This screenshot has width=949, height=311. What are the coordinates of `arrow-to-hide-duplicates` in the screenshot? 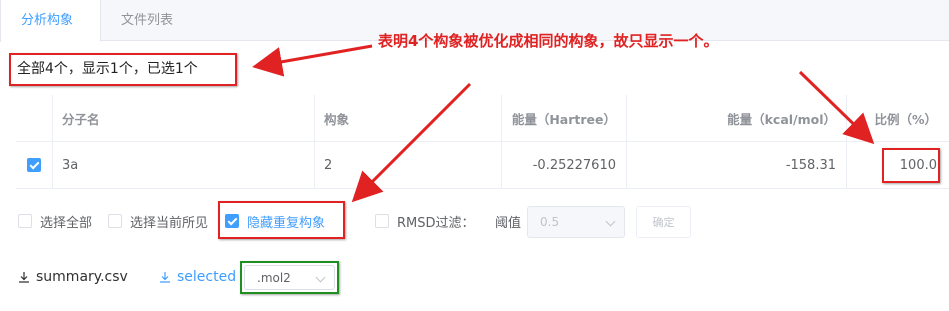 It's located at (411, 142).